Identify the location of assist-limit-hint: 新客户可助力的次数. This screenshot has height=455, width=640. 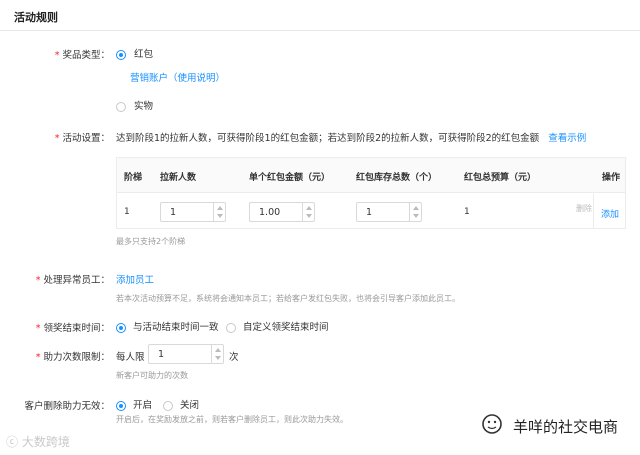
(152, 375).